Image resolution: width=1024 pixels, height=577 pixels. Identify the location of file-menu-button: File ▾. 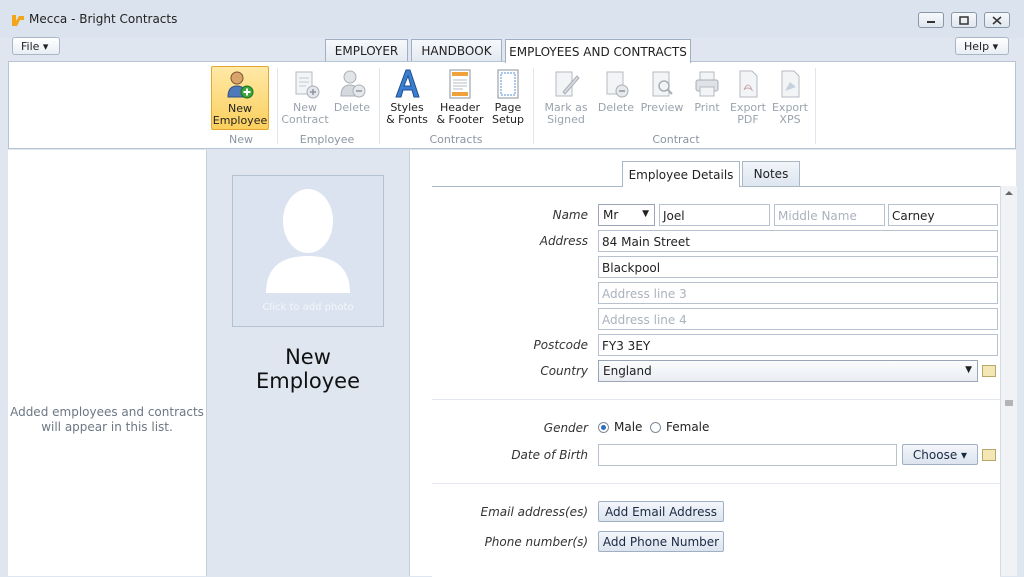
(36, 46).